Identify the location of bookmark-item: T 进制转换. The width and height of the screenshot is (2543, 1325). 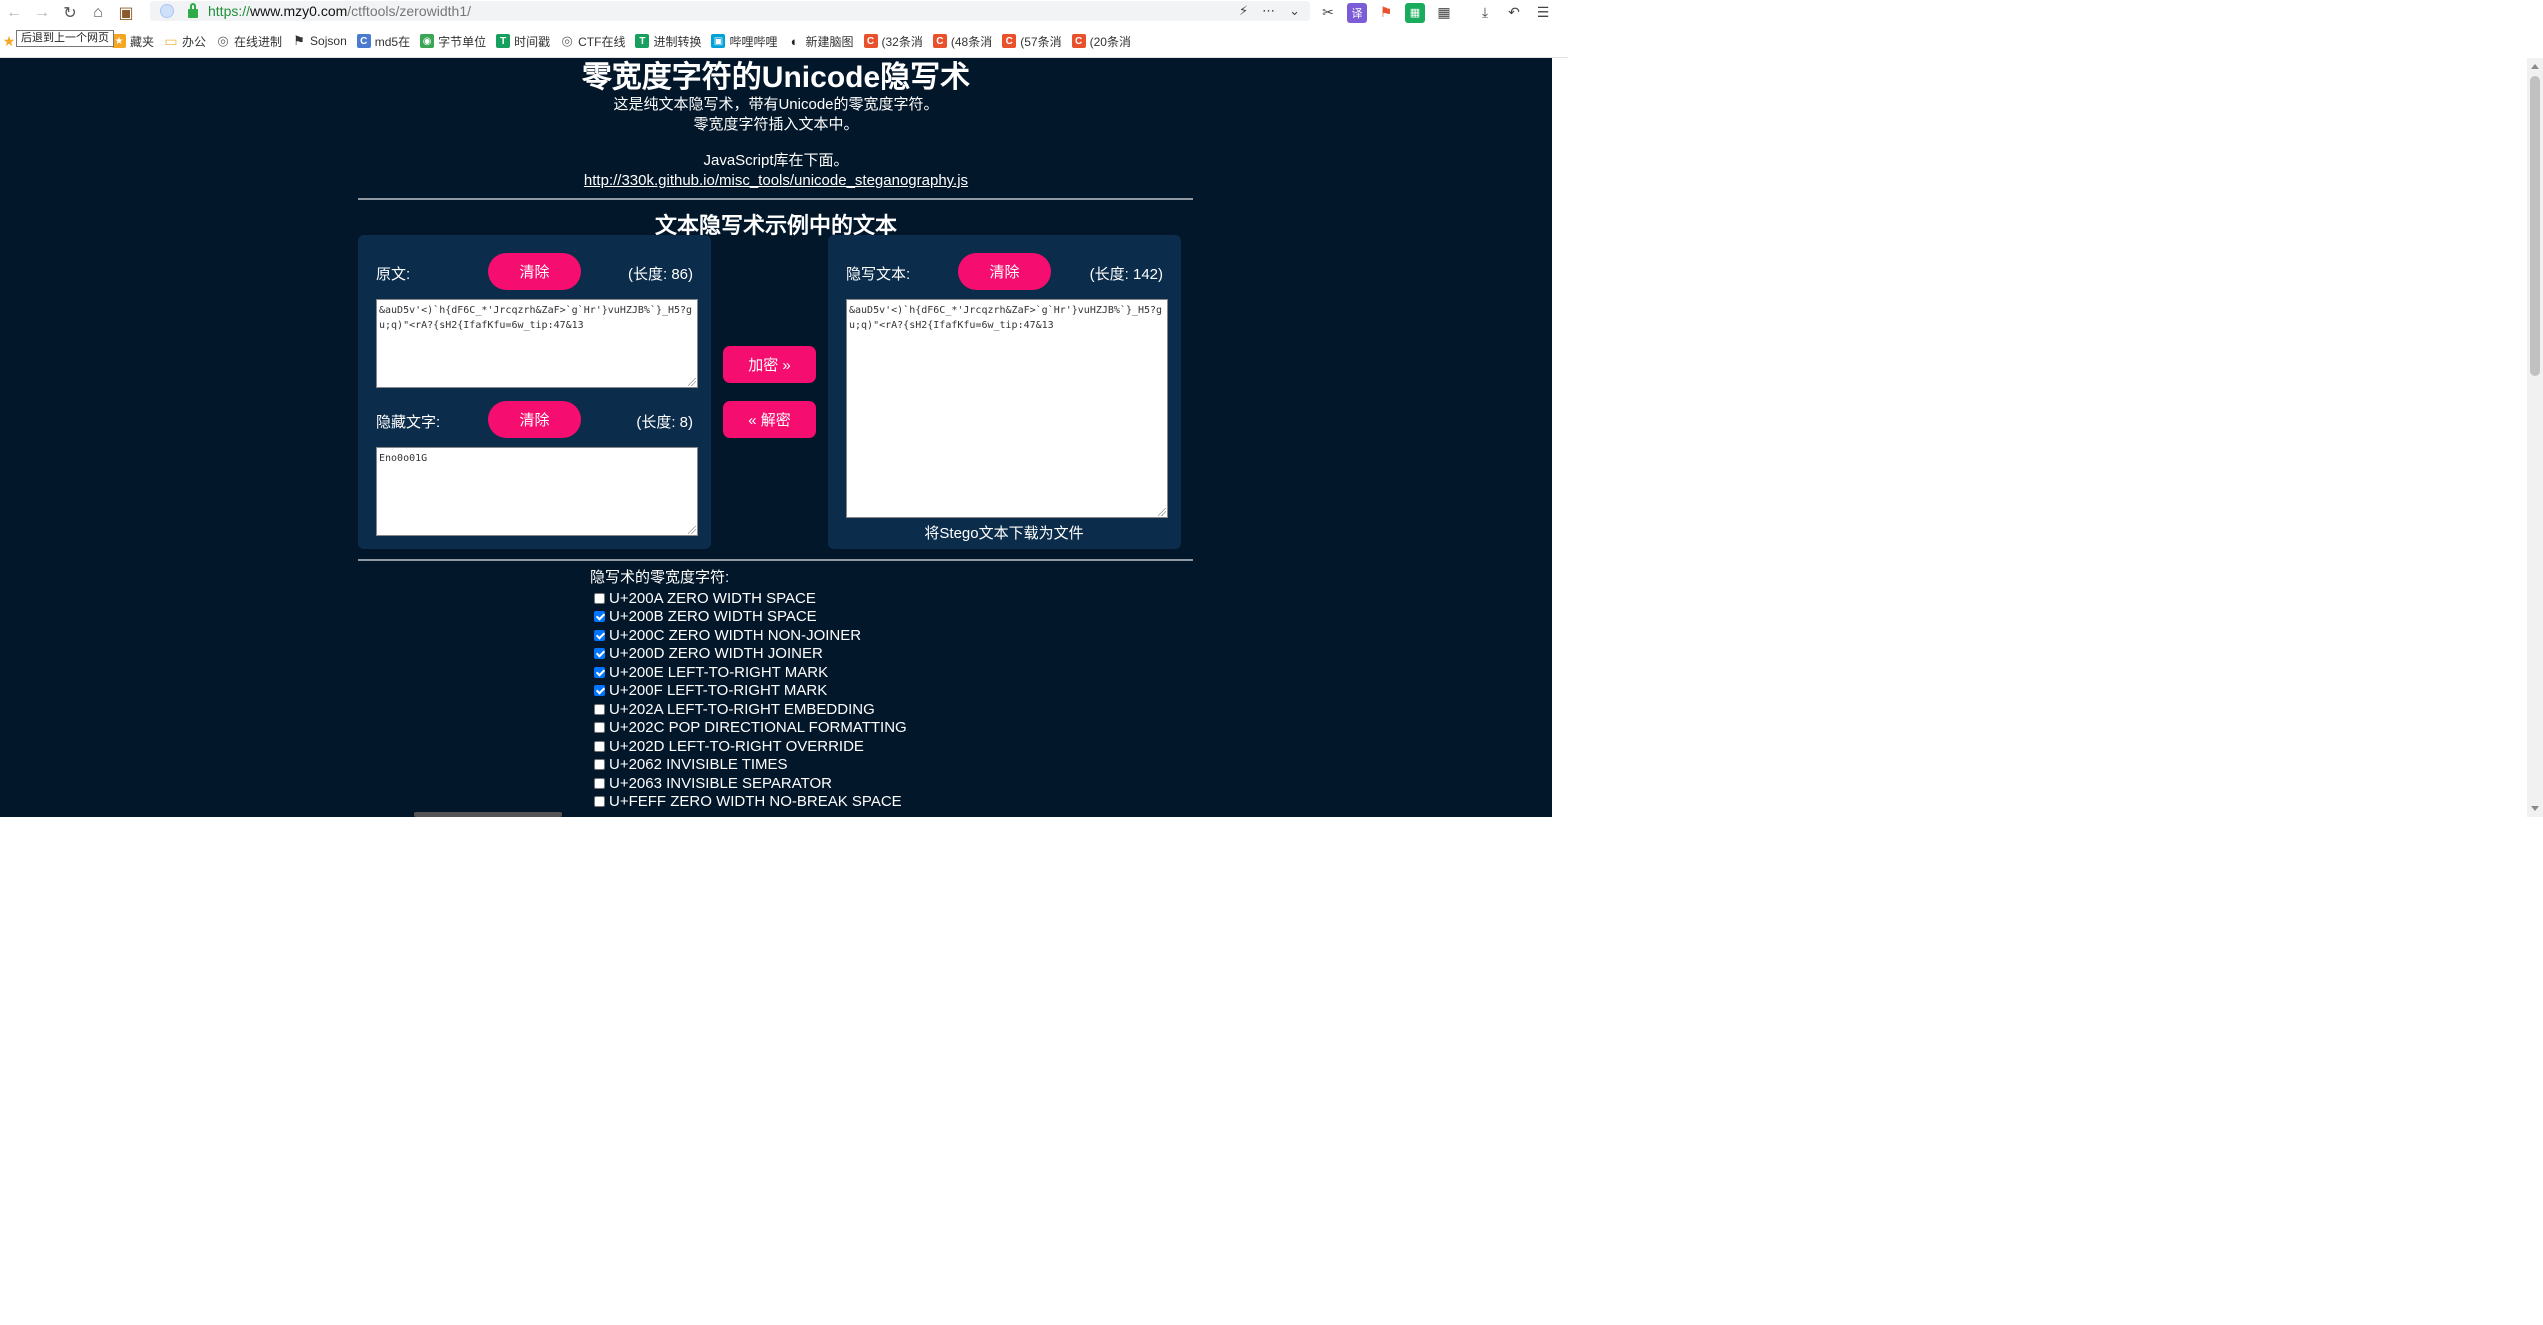
(668, 41).